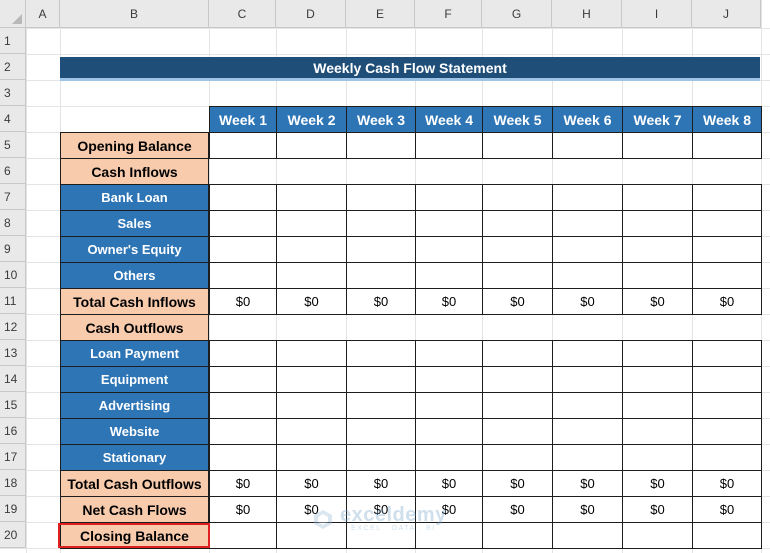  I want to click on row-label: Opening Balance, so click(134, 145).